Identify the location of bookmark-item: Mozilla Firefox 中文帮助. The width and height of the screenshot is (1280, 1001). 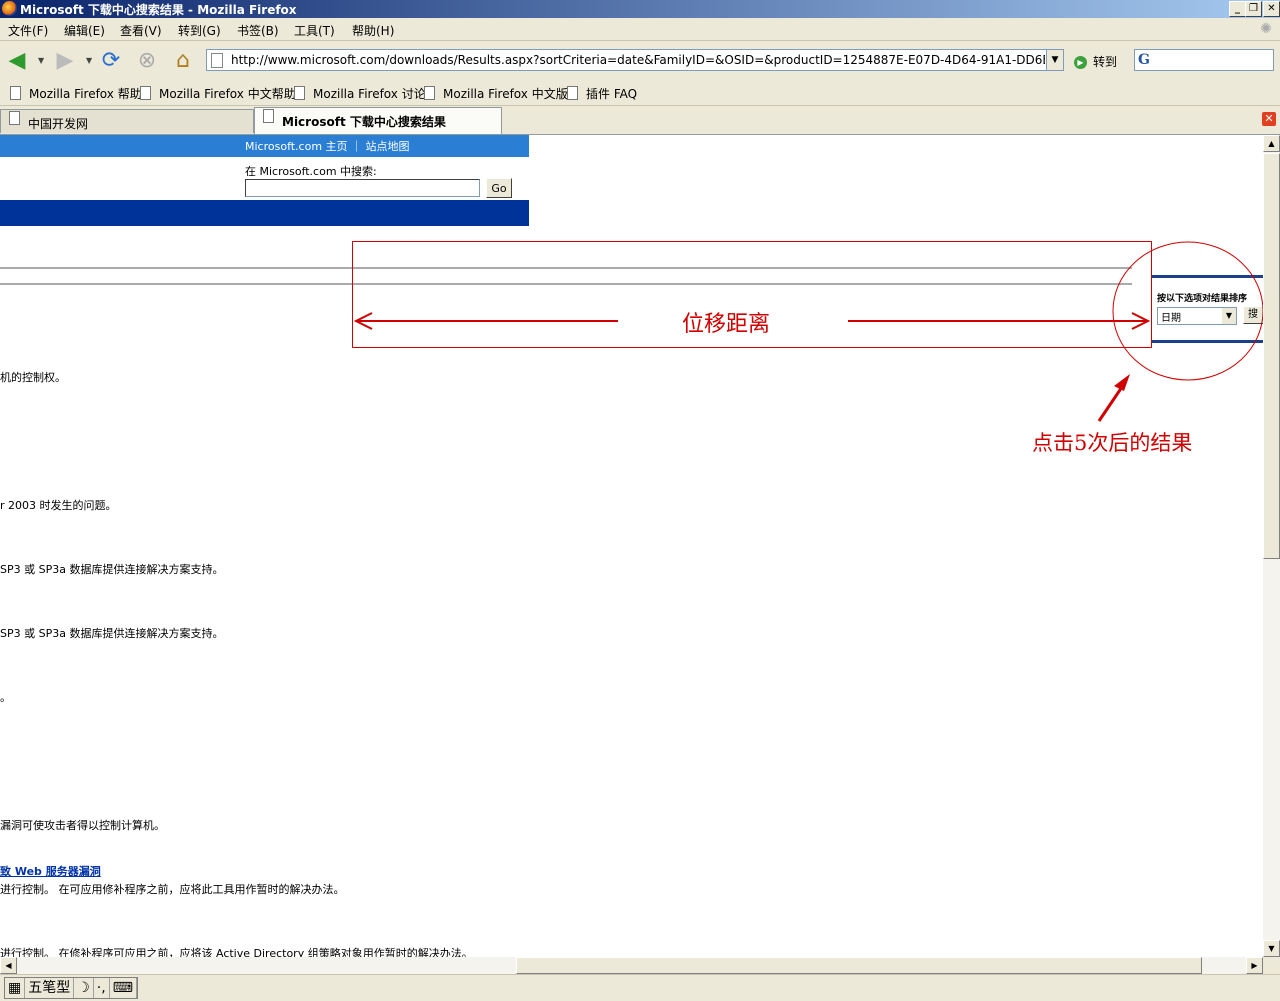
(218, 93).